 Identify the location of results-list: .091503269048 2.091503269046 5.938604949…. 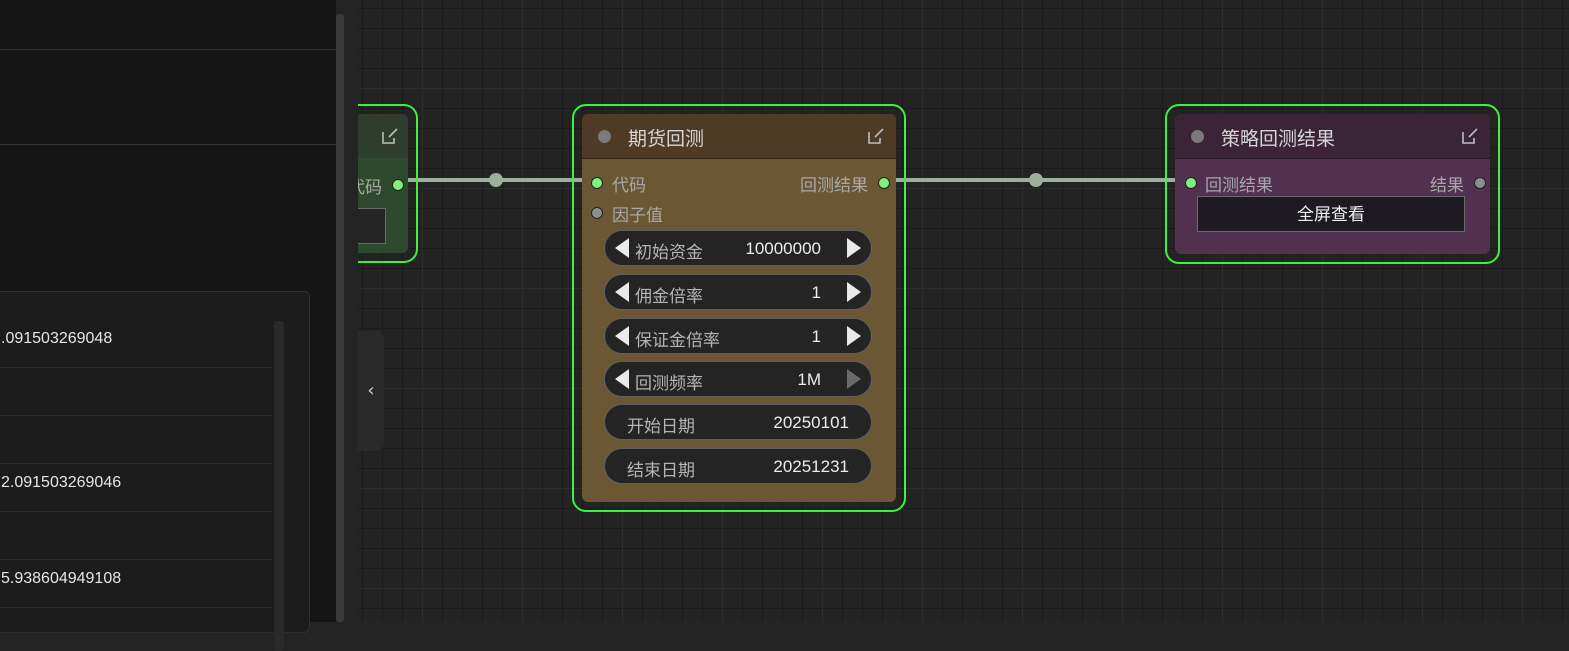
(136, 464).